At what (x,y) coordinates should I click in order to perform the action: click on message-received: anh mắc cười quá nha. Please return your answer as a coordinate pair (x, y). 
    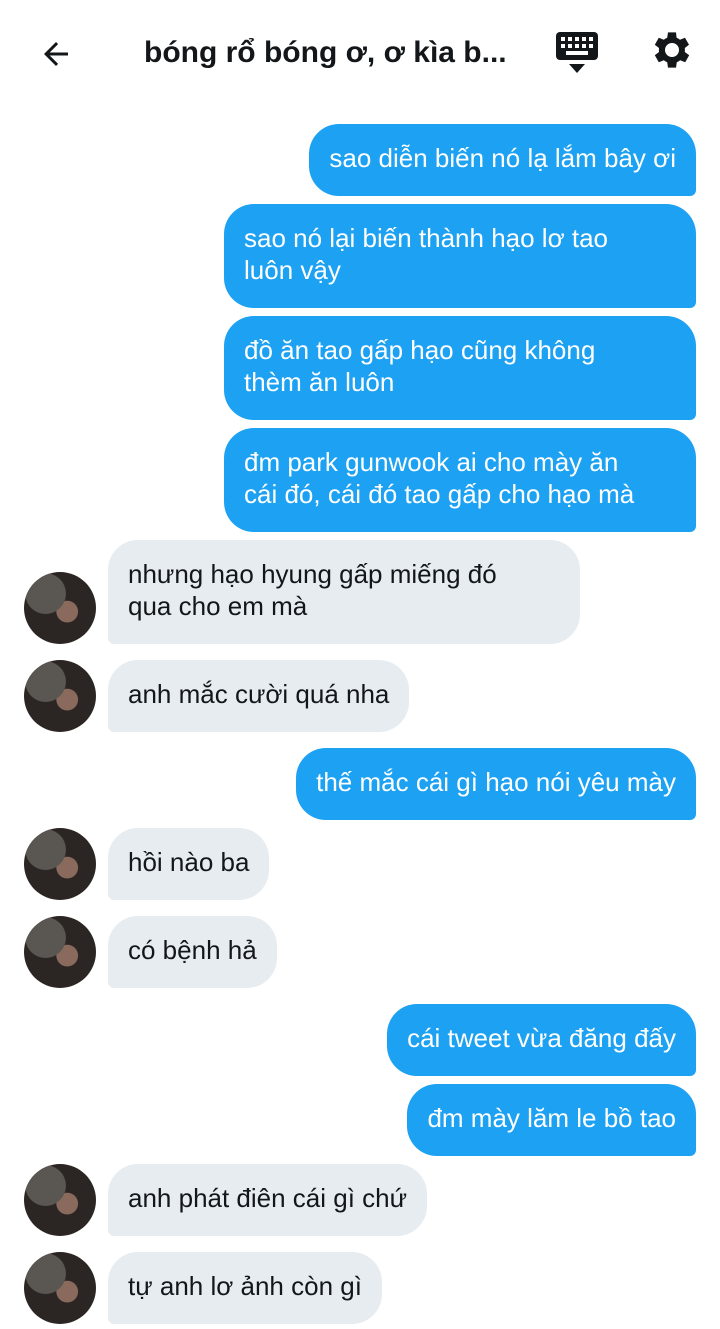
    Looking at the image, I should click on (259, 696).